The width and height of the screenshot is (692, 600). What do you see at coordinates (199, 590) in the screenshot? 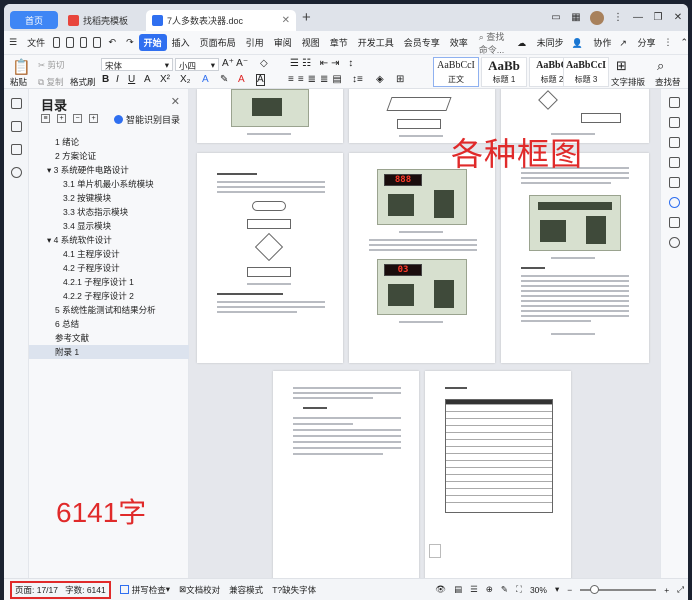
I see `proofread-button: ⊠ 文档校对` at bounding box center [199, 590].